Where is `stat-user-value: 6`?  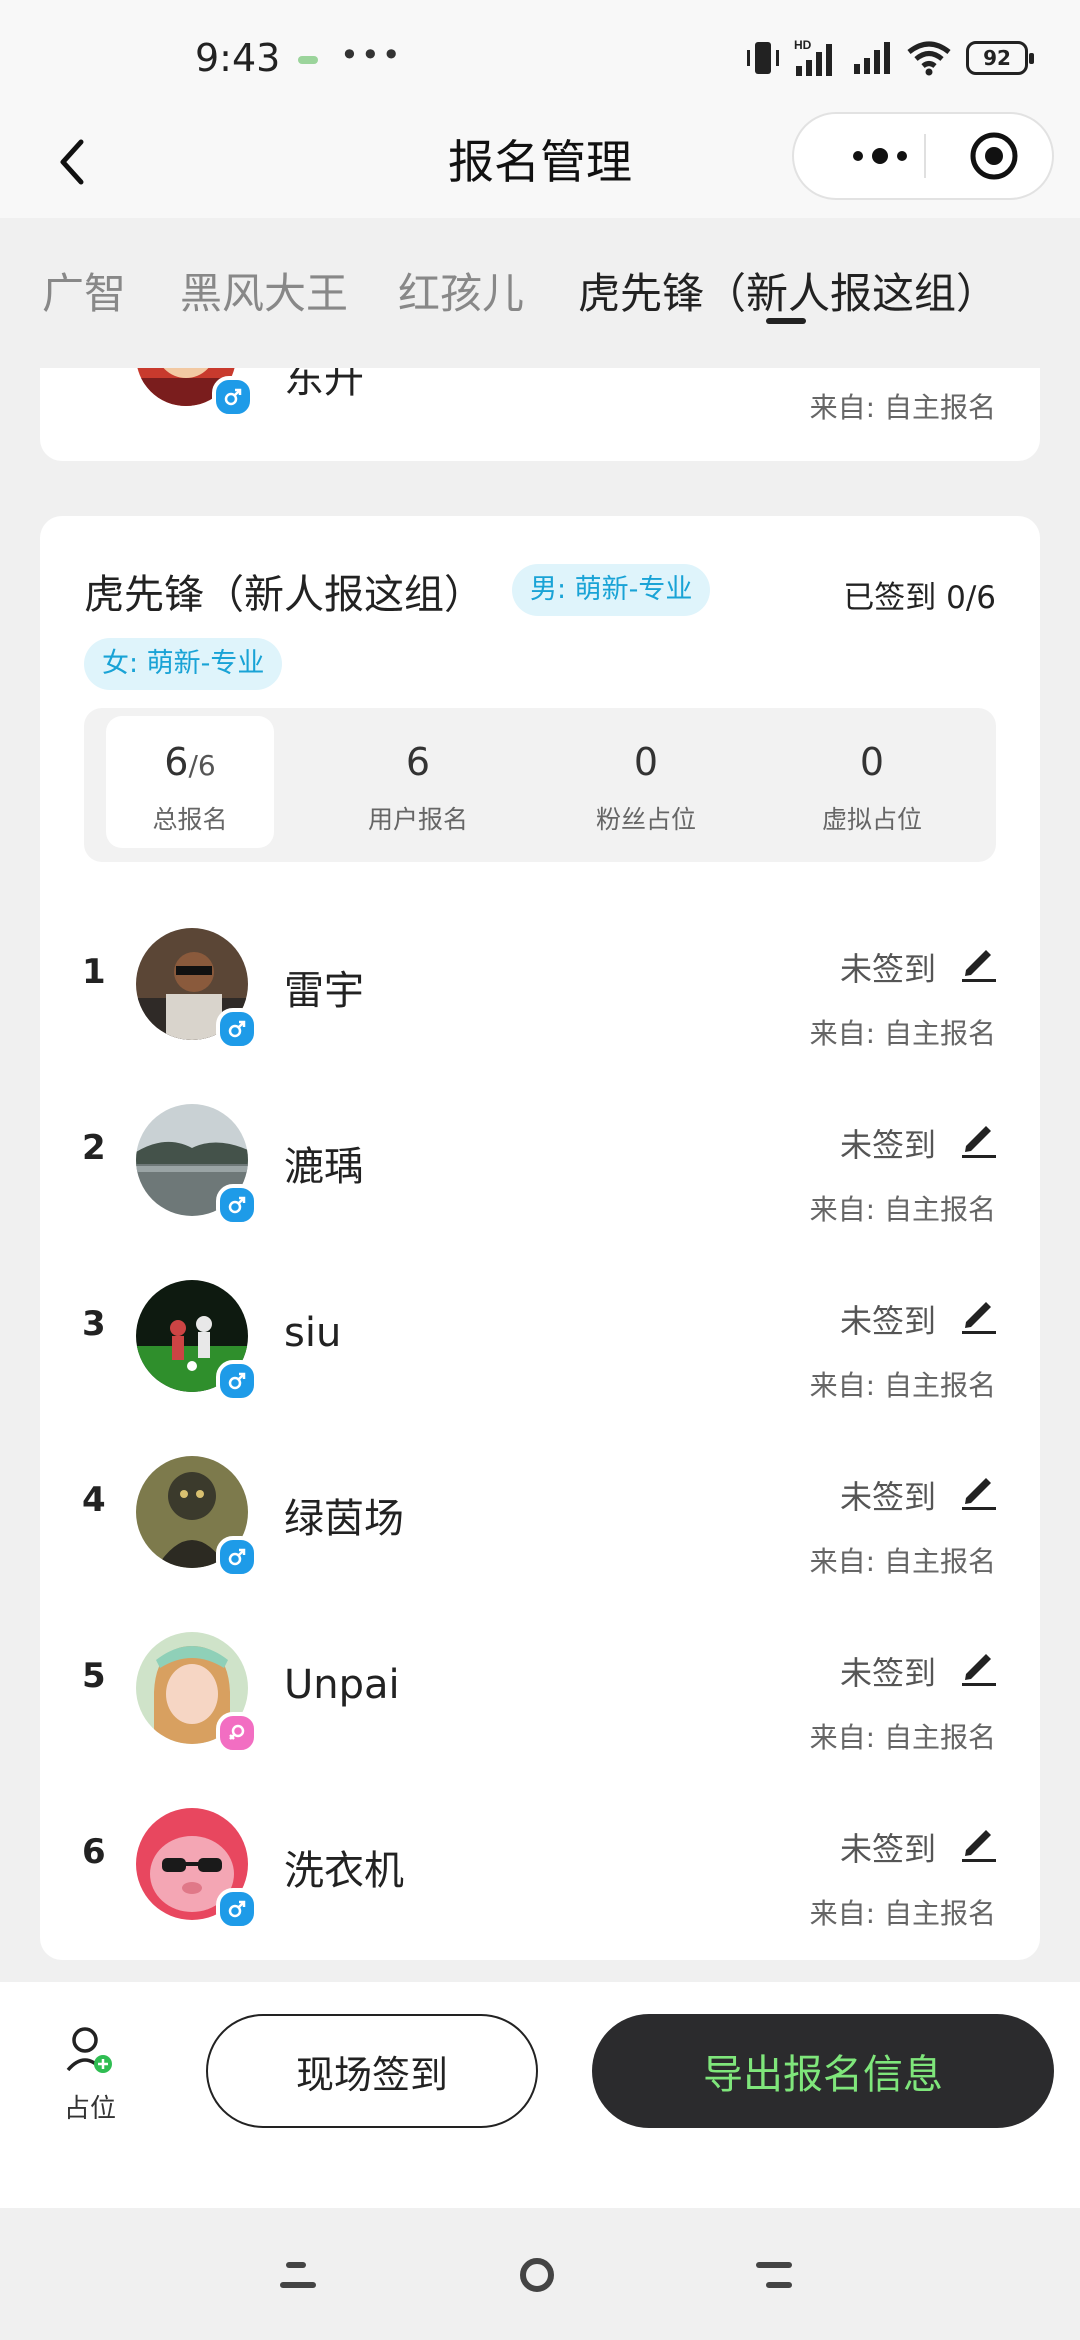 stat-user-value: 6 is located at coordinates (418, 762).